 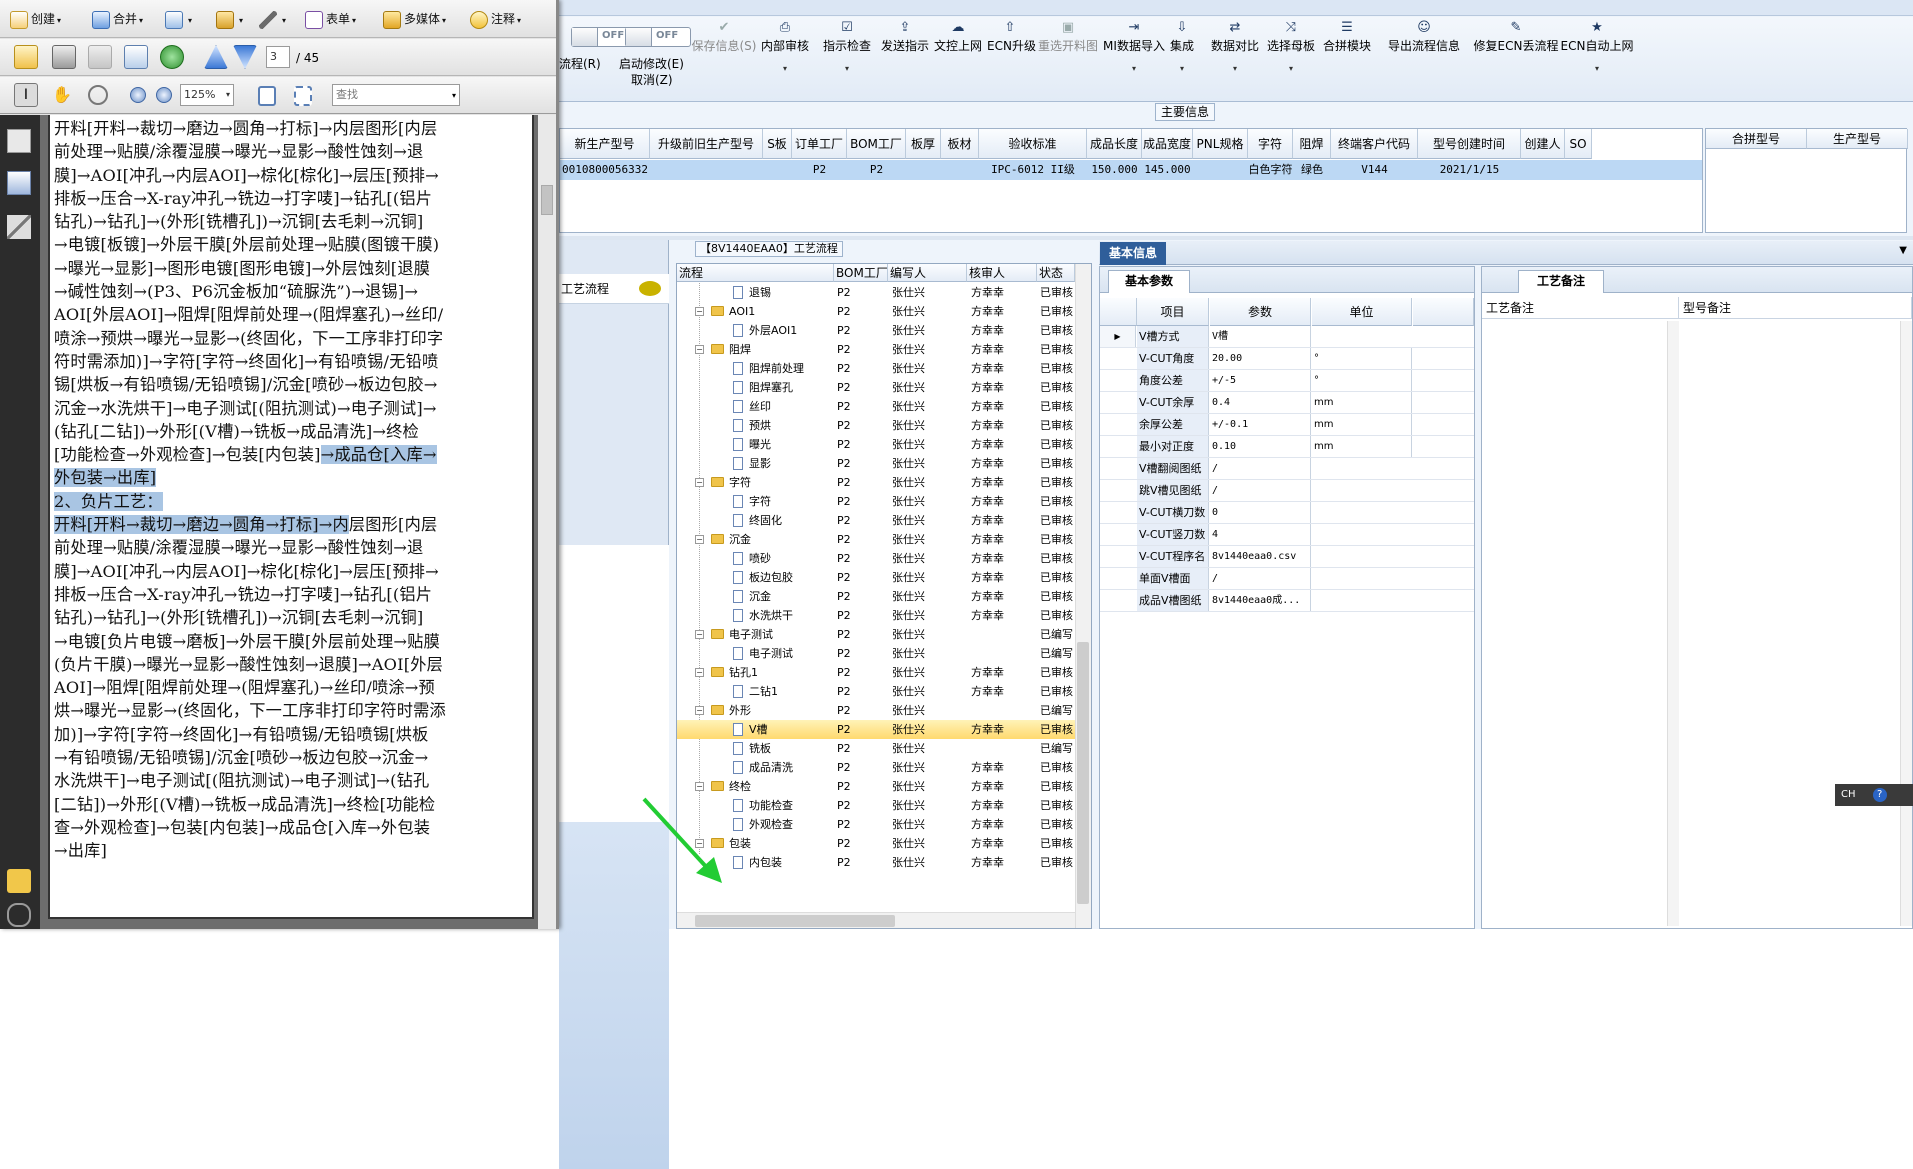 I want to click on tree-row: − 字符 P2 张仕兴 方幸幸 已审核, so click(x=876, y=482).